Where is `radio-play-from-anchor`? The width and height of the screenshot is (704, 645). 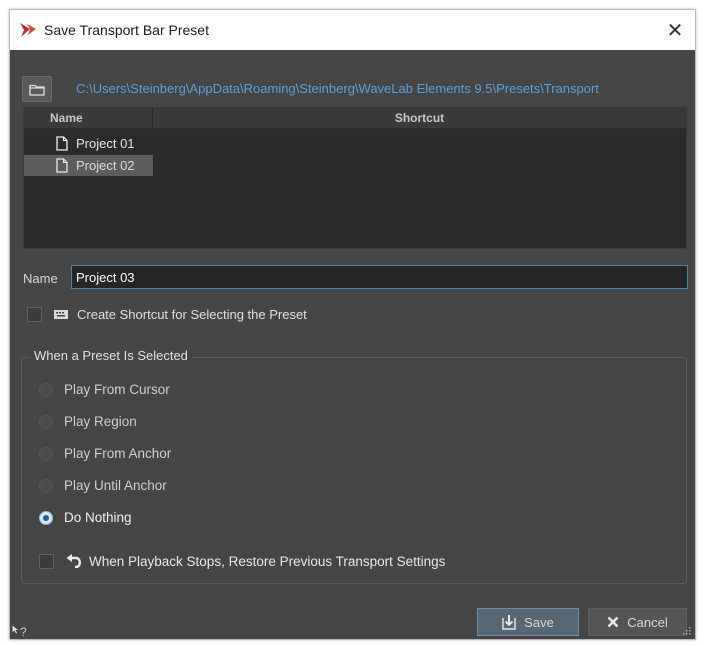 radio-play-from-anchor is located at coordinates (46, 454).